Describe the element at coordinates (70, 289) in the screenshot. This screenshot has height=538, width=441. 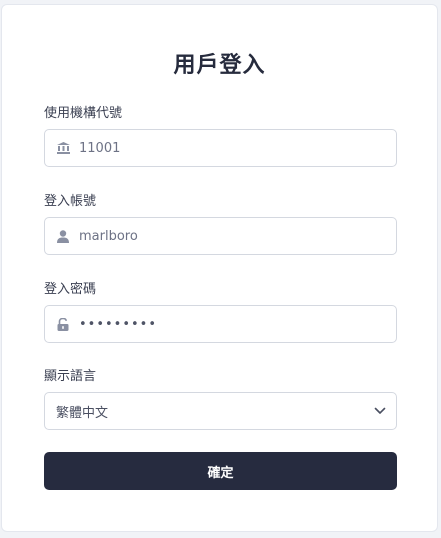
I see `password-label: 登入密碼` at that location.